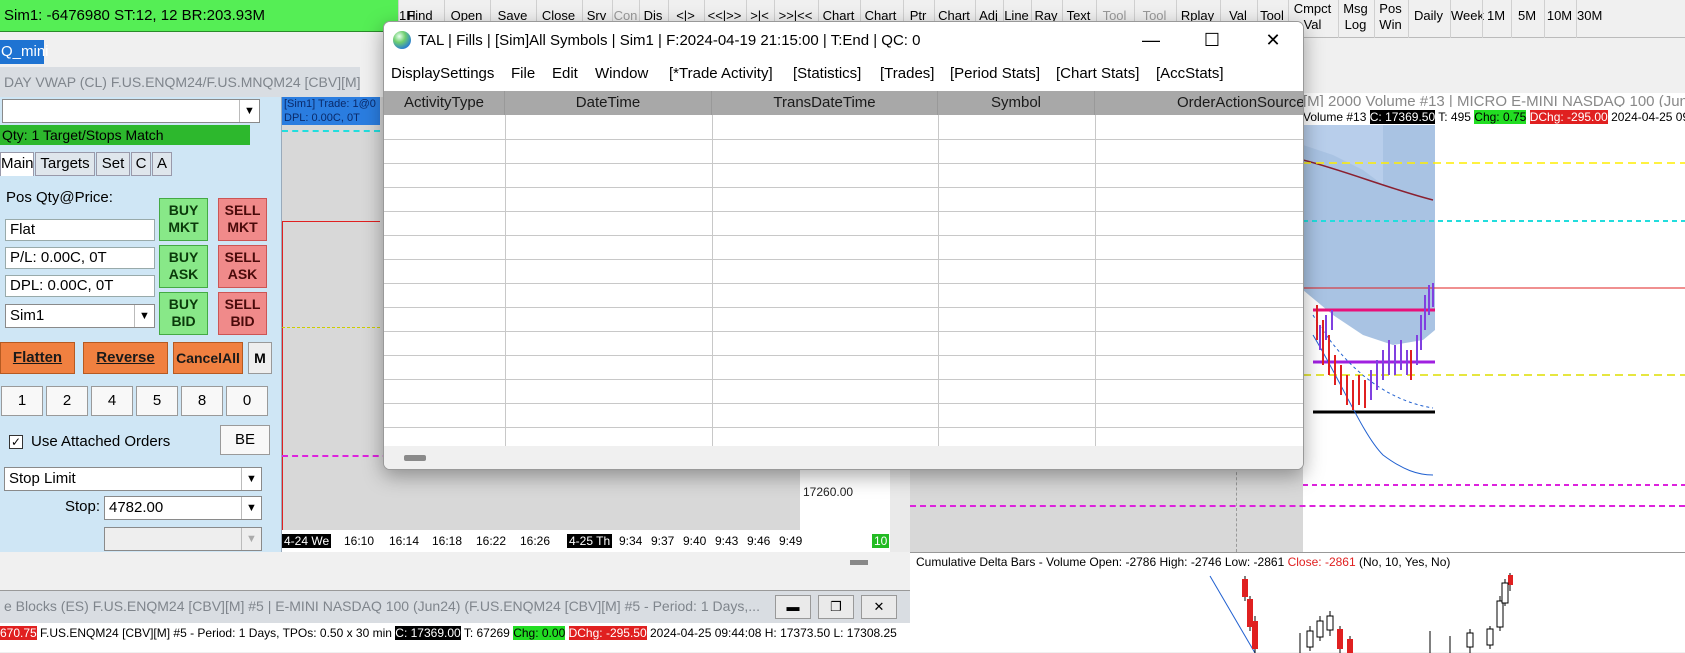  What do you see at coordinates (242, 266) in the screenshot?
I see `sell-ask-button: SELL ASK` at bounding box center [242, 266].